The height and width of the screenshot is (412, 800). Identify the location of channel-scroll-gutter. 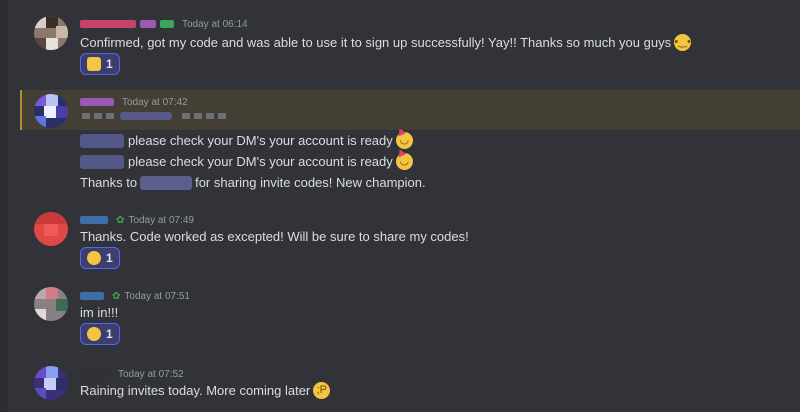
(4, 206).